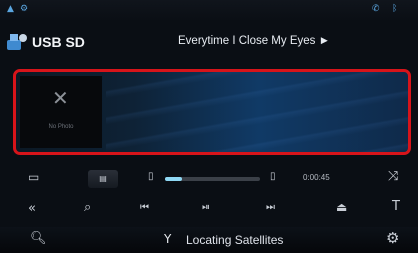 The height and width of the screenshot is (253, 418). I want to click on bluetooth-icon: ᛒ, so click(395, 9).